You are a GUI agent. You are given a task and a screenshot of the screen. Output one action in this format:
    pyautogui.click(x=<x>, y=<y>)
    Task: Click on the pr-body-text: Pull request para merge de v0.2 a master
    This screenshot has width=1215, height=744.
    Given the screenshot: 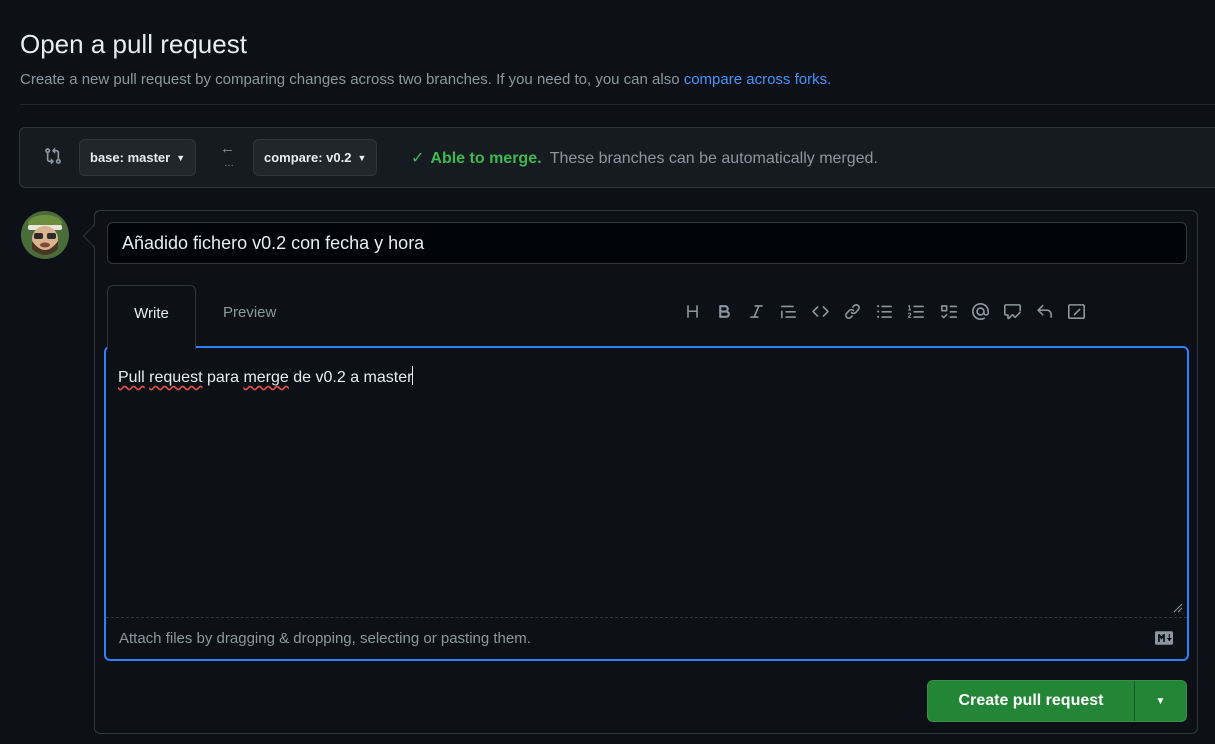 What is the action you would take?
    pyautogui.click(x=266, y=376)
    